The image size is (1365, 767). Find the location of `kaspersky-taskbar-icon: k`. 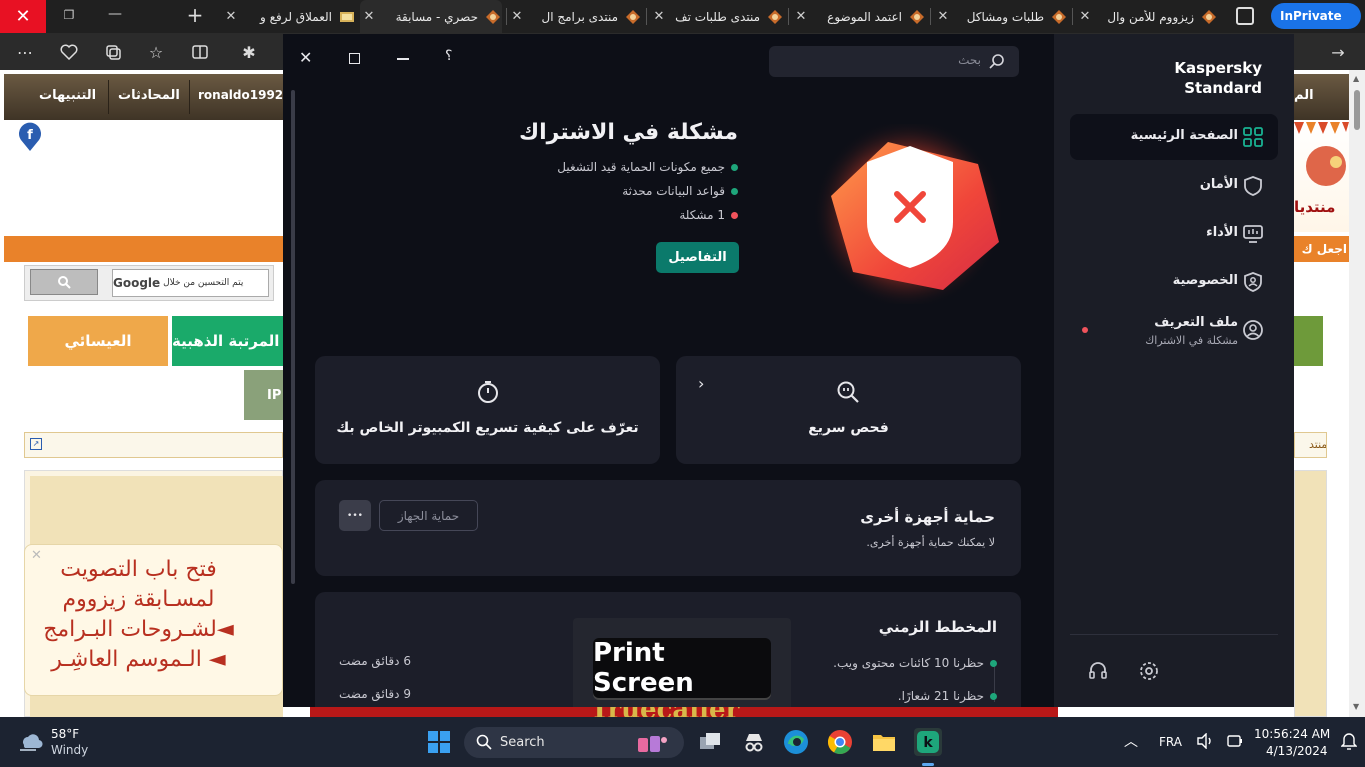

kaspersky-taskbar-icon: k is located at coordinates (928, 742).